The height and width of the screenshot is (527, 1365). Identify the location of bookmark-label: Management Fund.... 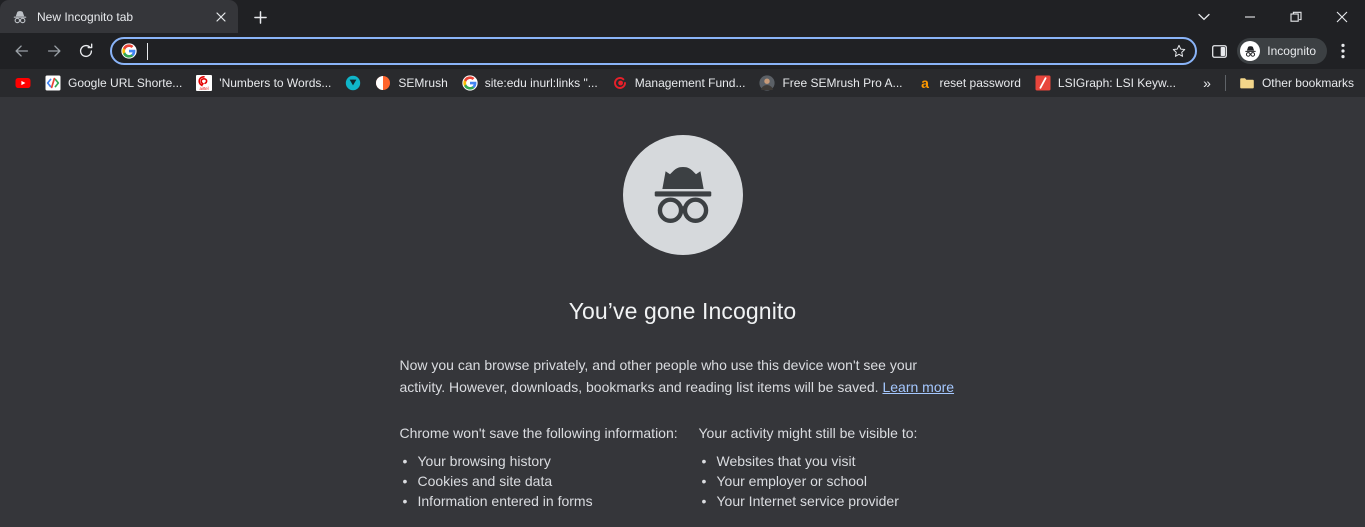
(690, 83).